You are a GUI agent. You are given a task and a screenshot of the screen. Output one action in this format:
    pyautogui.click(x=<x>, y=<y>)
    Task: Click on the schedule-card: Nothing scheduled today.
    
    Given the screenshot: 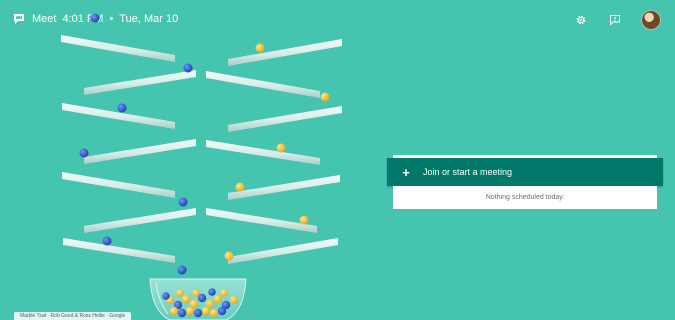 What is the action you would take?
    pyautogui.click(x=525, y=197)
    